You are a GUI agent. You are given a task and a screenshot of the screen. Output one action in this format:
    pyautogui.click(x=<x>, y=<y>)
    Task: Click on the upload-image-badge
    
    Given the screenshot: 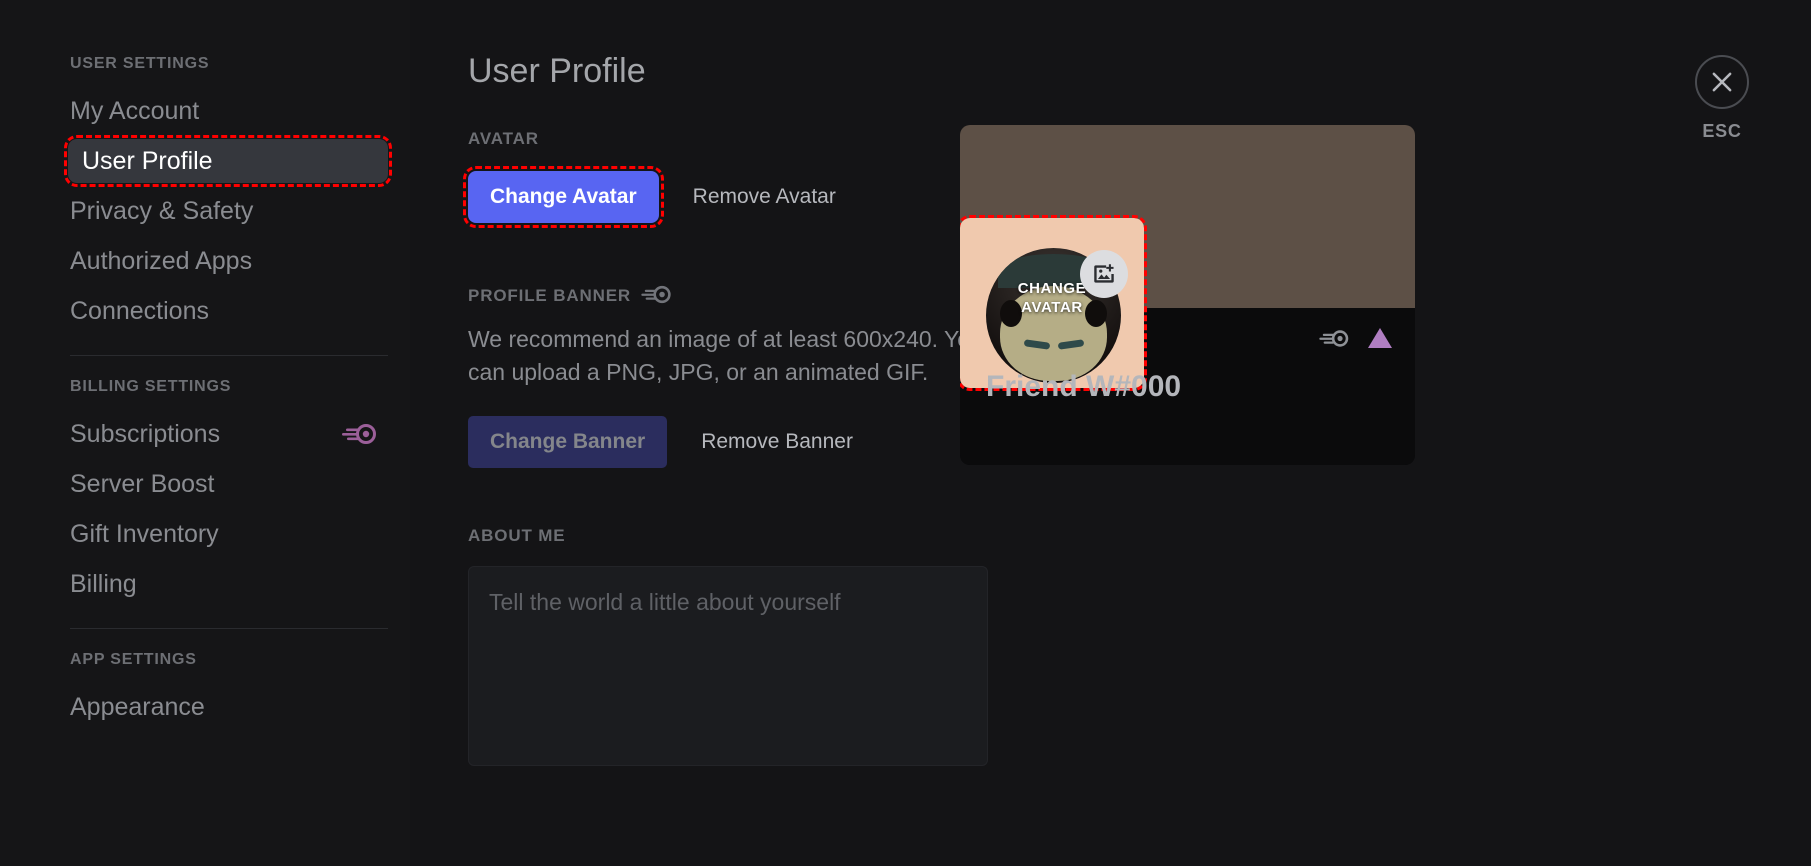 What is the action you would take?
    pyautogui.click(x=1104, y=274)
    